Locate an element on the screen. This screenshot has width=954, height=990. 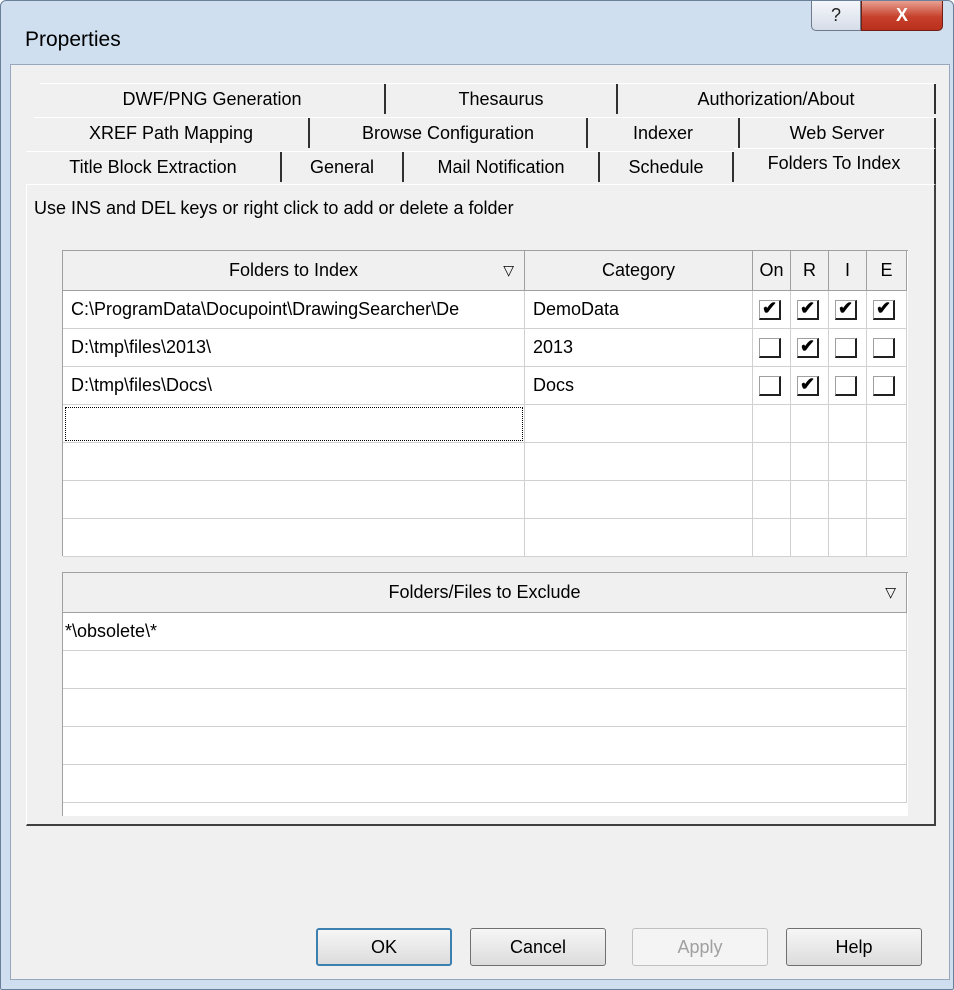
tab-thesaurus: Thesaurus is located at coordinates (502, 99).